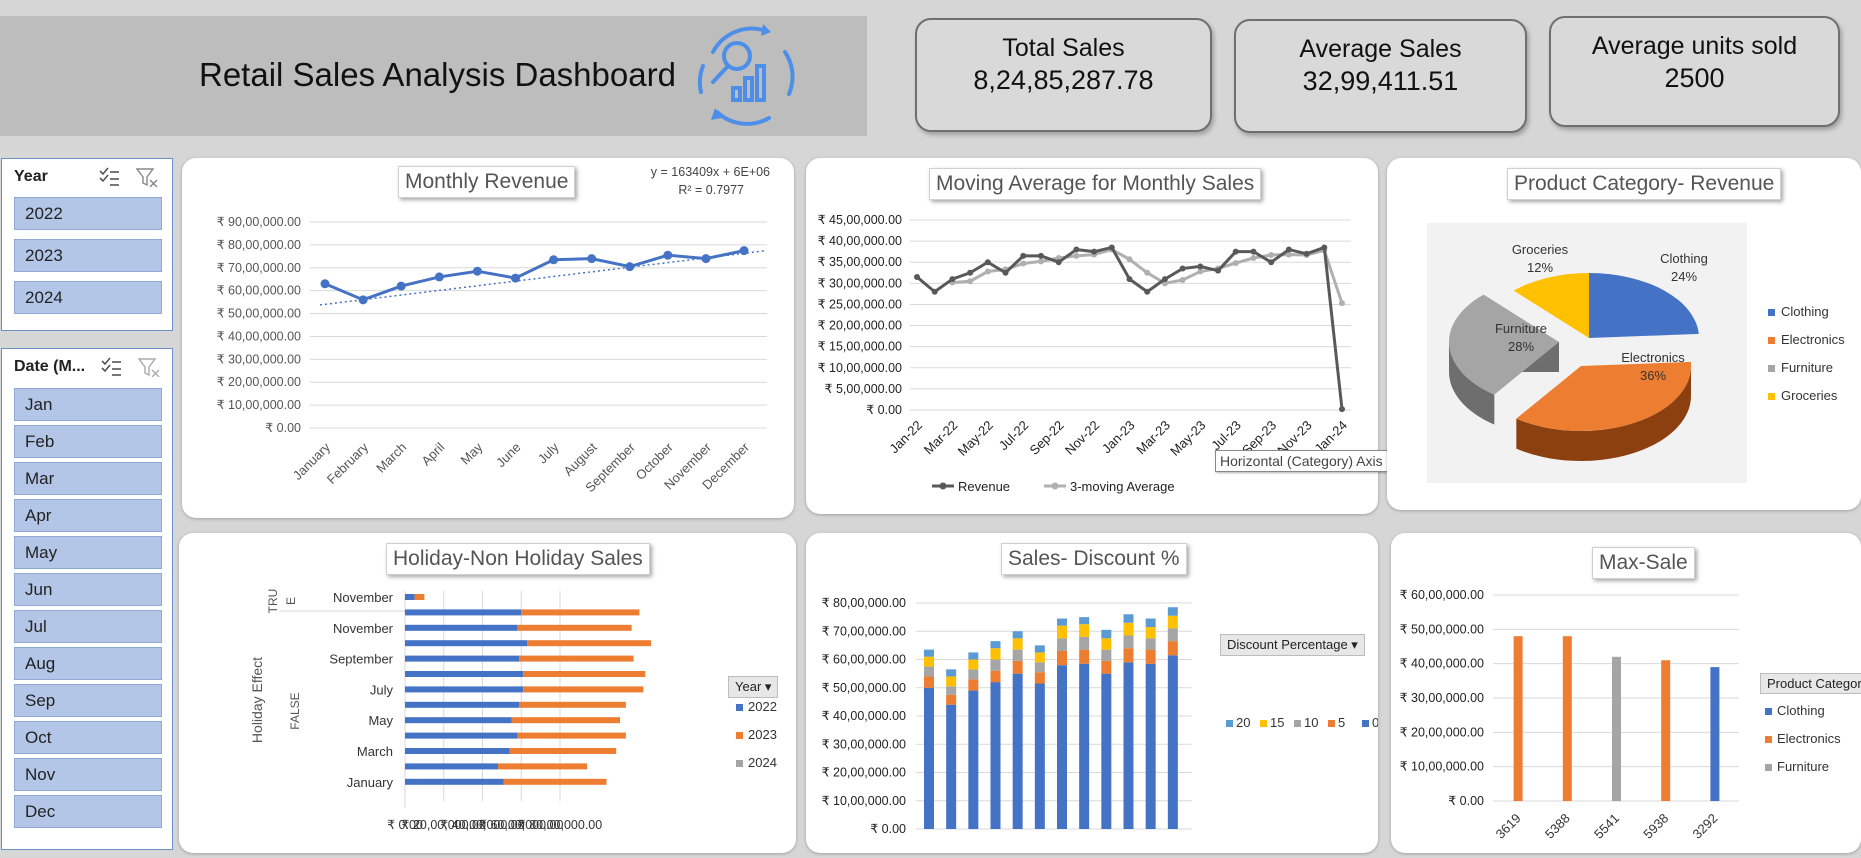 This screenshot has width=1861, height=858. What do you see at coordinates (88, 589) in the screenshot?
I see `slicer-item-jun: Jun` at bounding box center [88, 589].